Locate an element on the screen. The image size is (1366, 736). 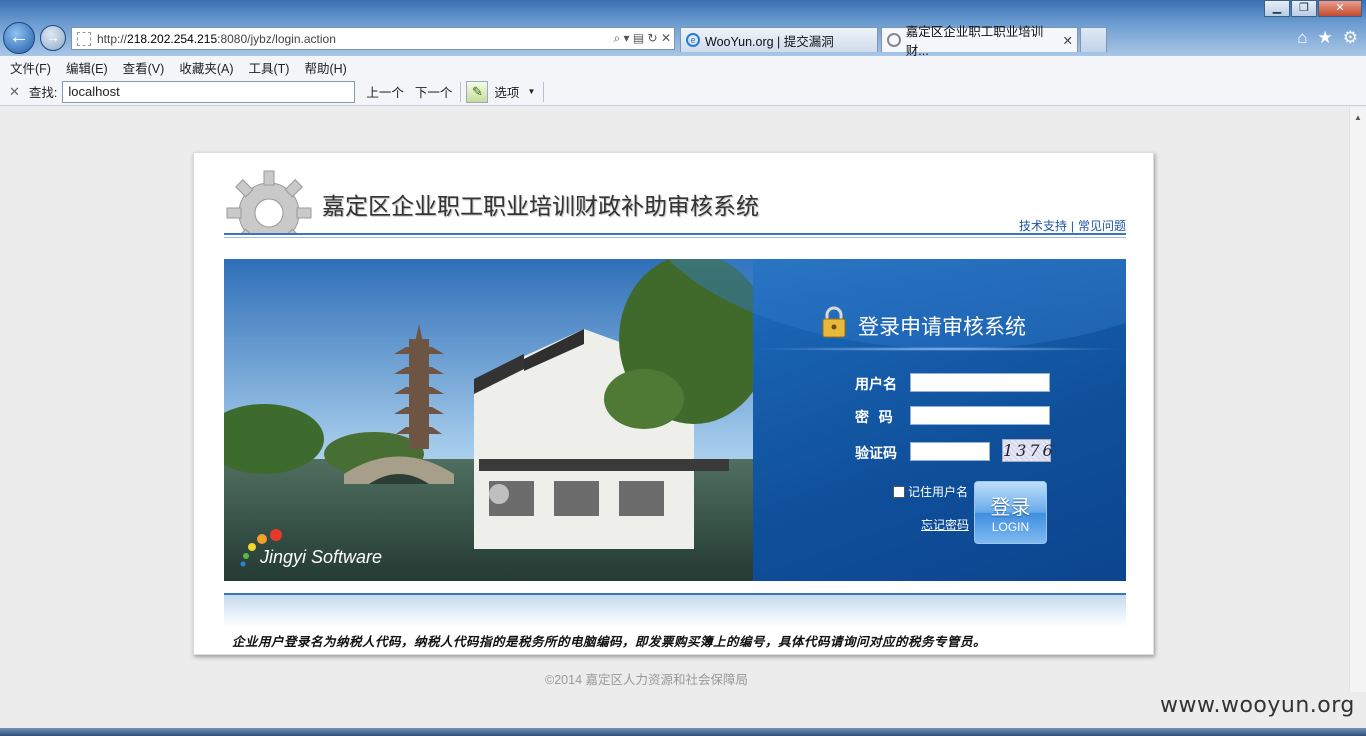
brand-logo-text: Jingyi Software is located at coordinates (321, 557).